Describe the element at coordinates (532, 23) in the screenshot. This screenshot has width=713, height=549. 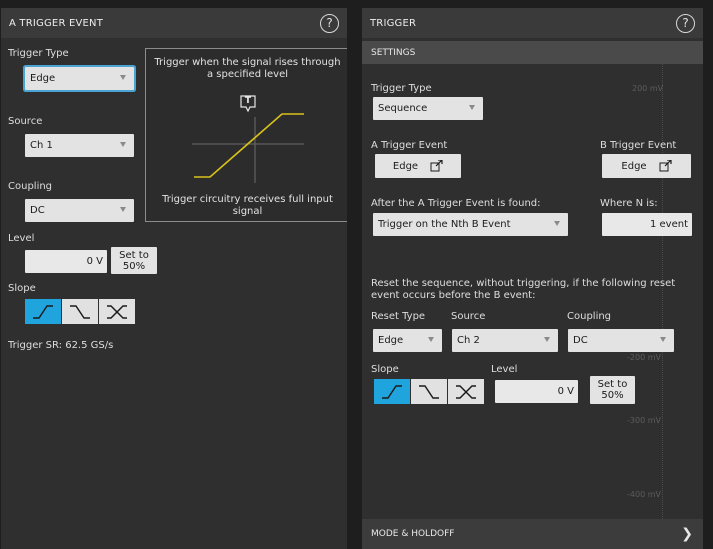
I see `panel-header: TRIGGER ?` at that location.